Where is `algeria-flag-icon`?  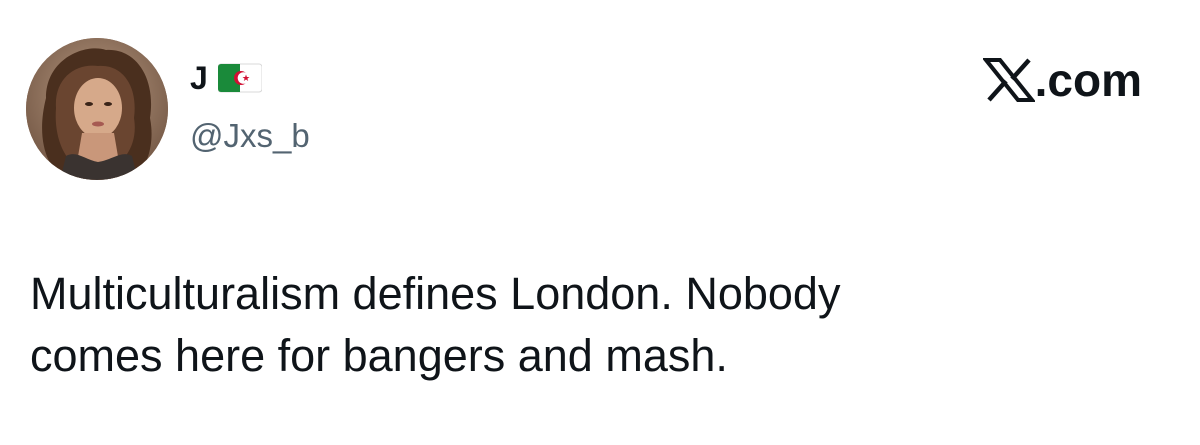
algeria-flag-icon is located at coordinates (240, 78).